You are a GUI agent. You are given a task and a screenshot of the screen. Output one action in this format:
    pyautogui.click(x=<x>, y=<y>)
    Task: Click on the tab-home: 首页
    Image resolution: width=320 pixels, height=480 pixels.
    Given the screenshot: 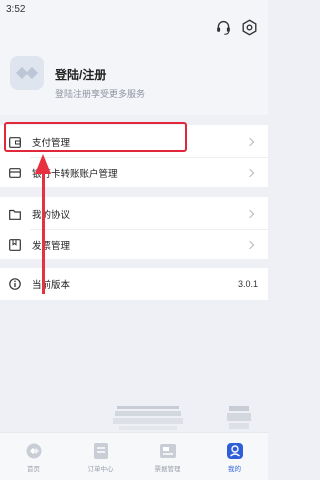 What is the action you would take?
    pyautogui.click(x=33, y=456)
    